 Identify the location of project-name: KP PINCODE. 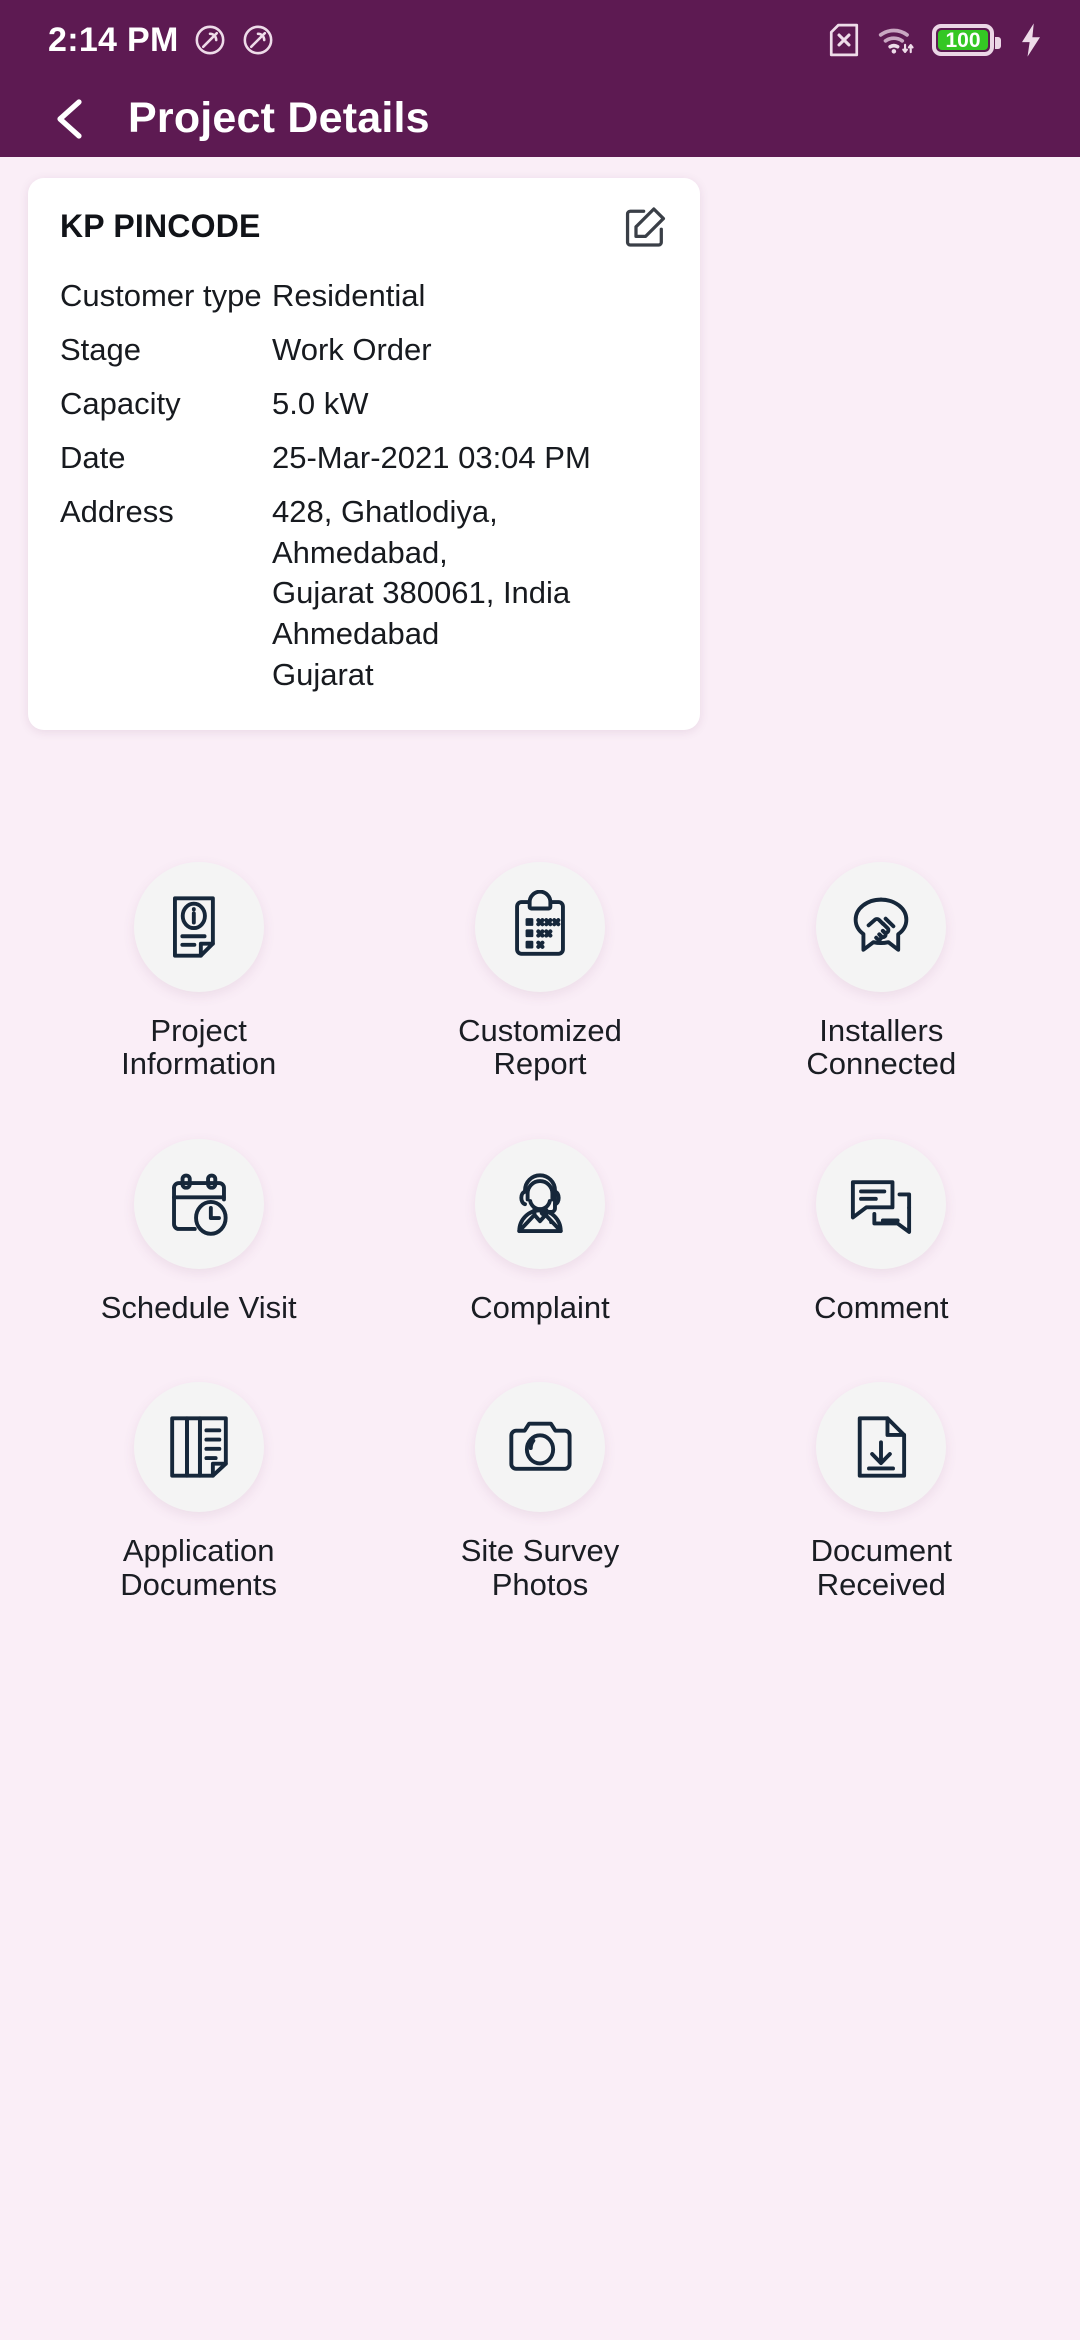
(160, 226).